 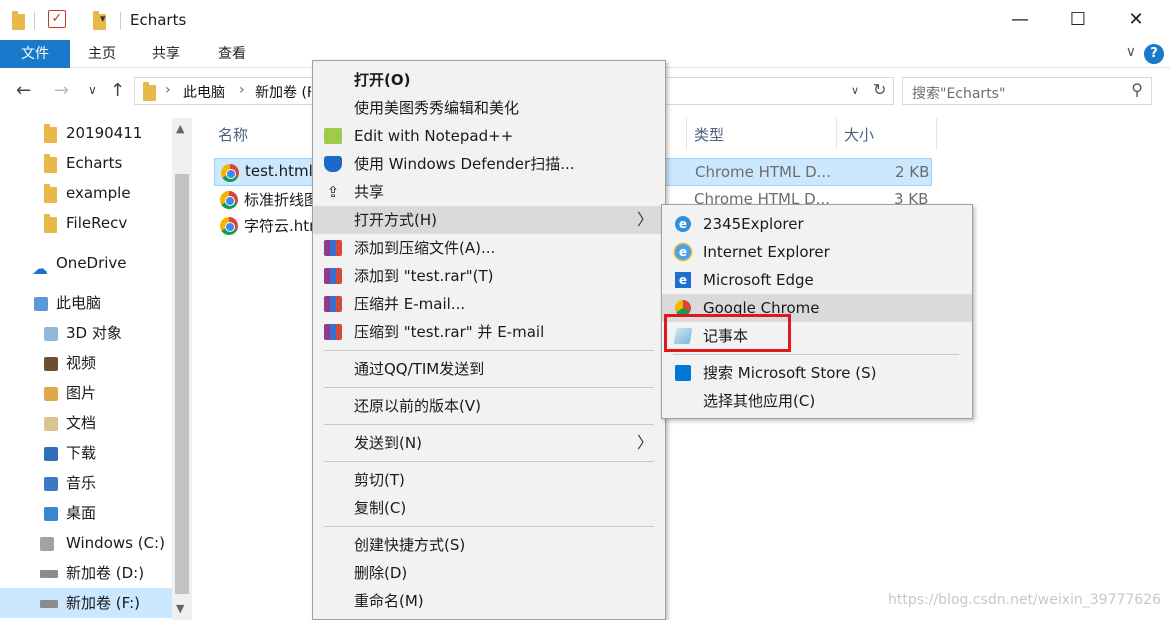 What do you see at coordinates (489, 108) in the screenshot?
I see `menu-item-meitu: 使用美图秀秀编辑和美化` at bounding box center [489, 108].